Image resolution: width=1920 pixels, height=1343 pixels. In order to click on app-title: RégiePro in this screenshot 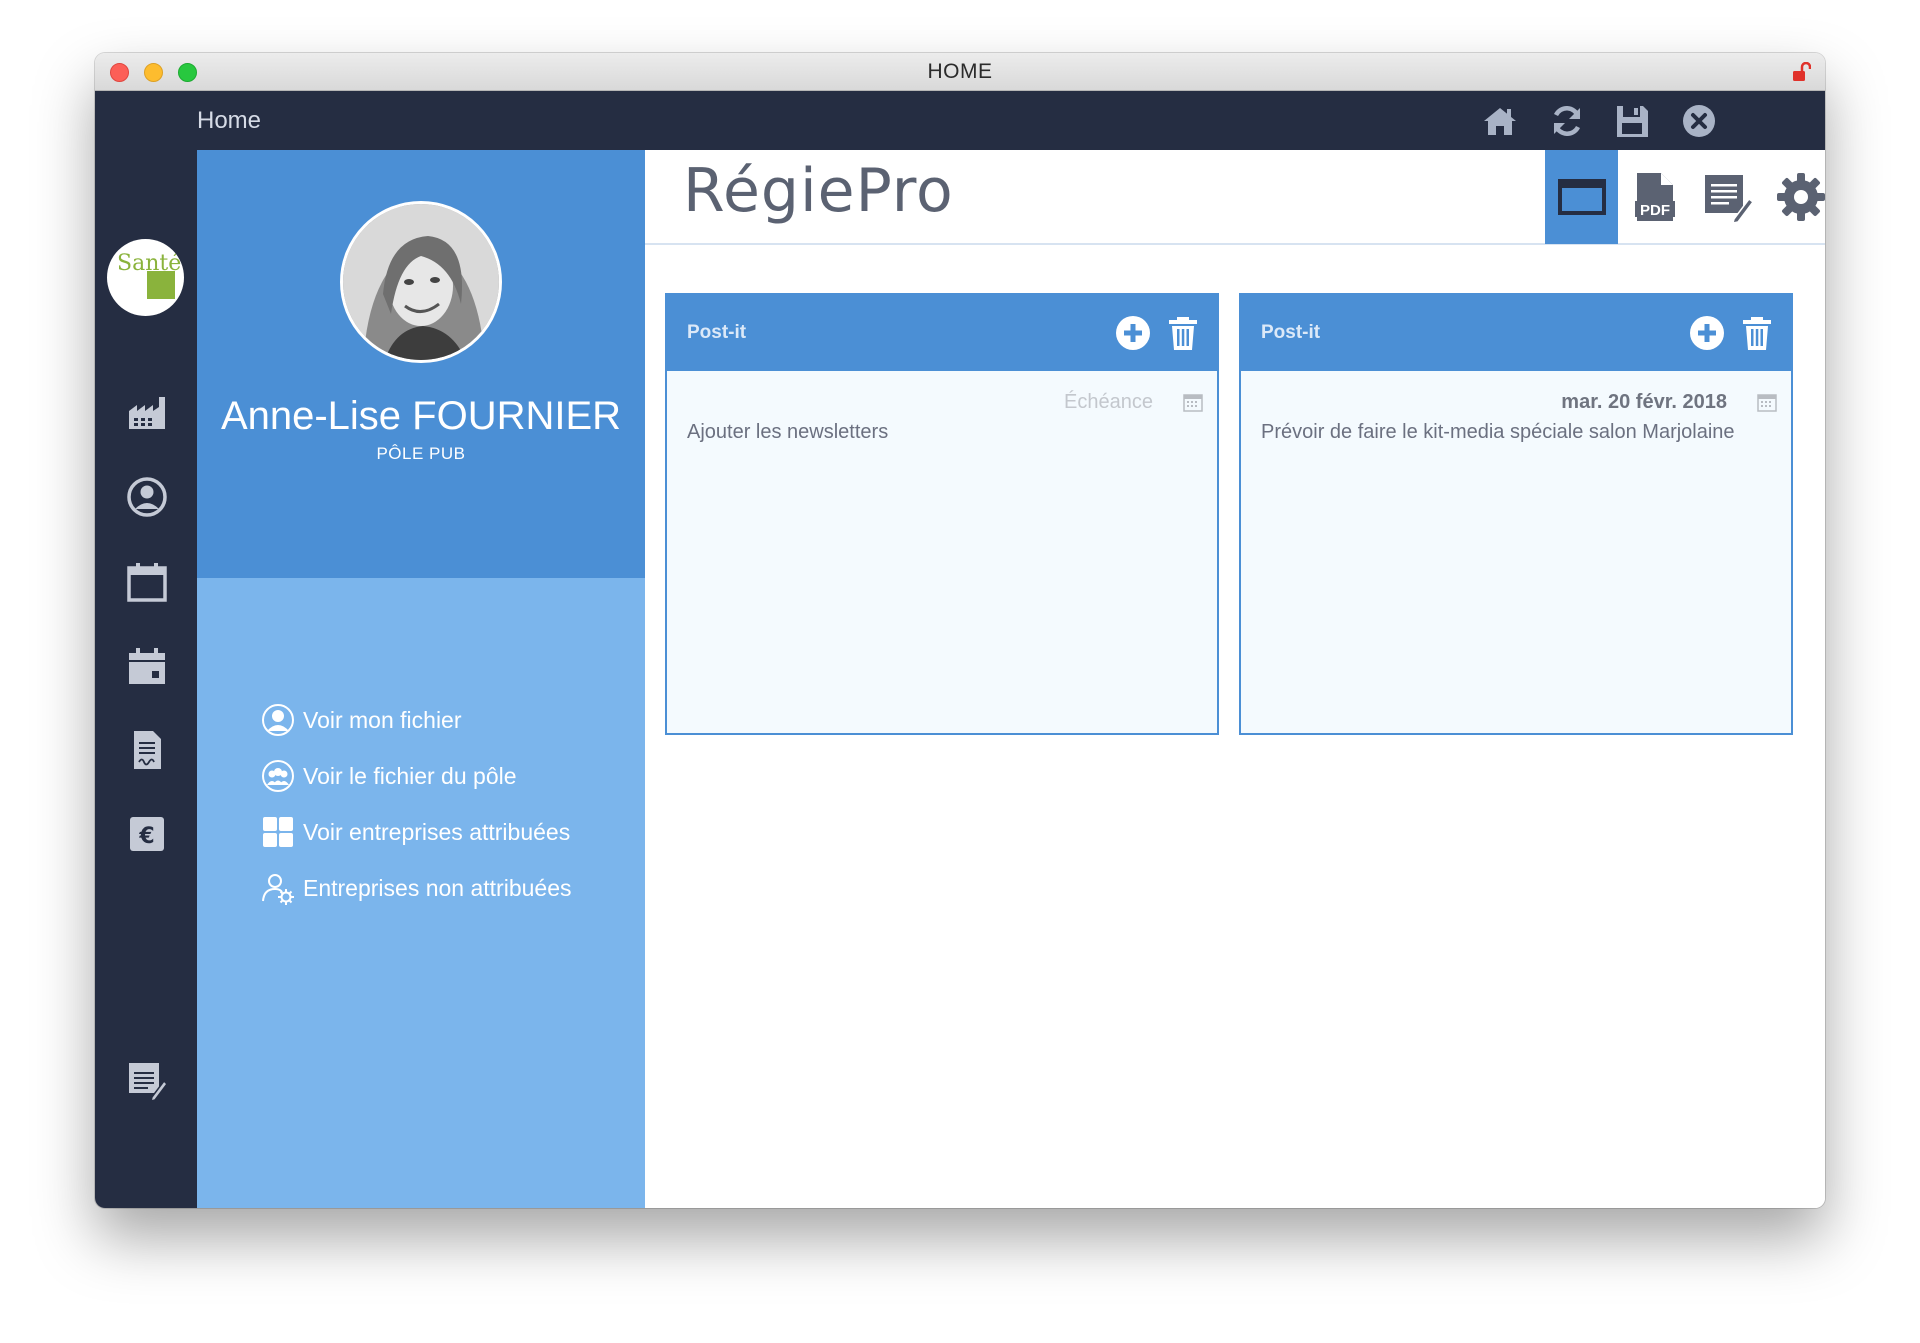, I will do `click(818, 191)`.